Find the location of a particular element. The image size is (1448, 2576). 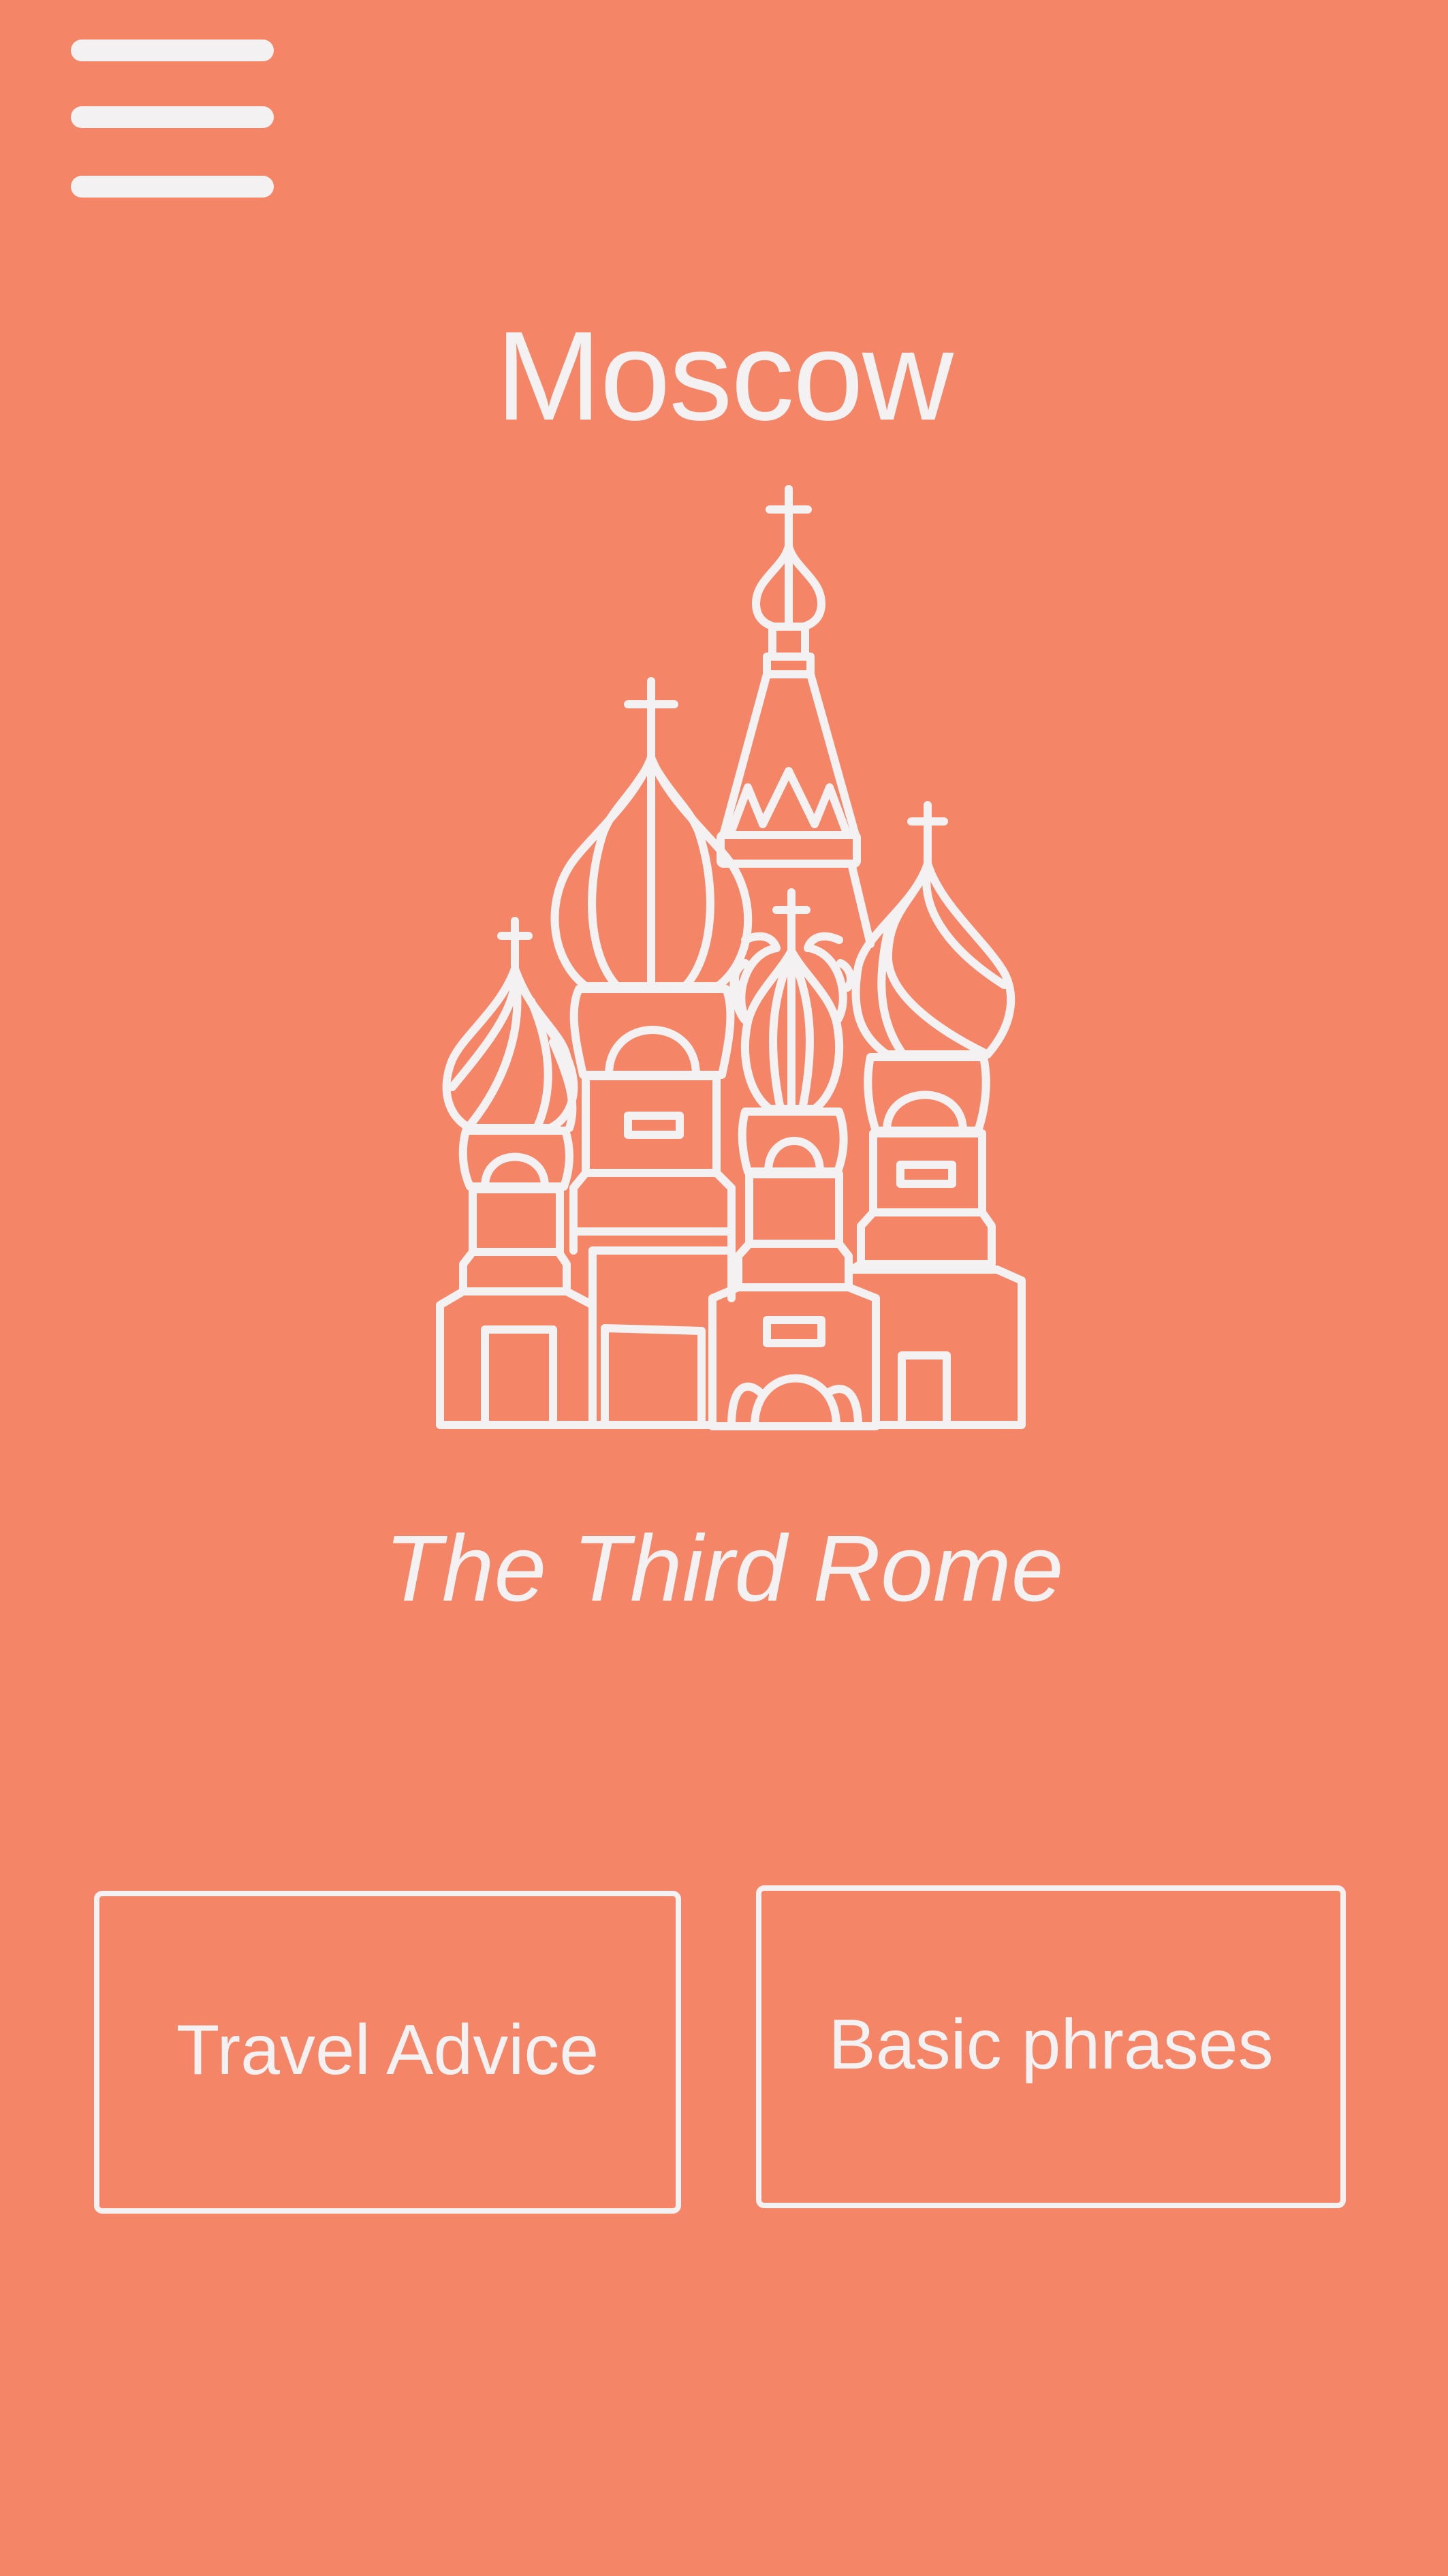

travel-advice-button: Travel Advice is located at coordinates (387, 2052).